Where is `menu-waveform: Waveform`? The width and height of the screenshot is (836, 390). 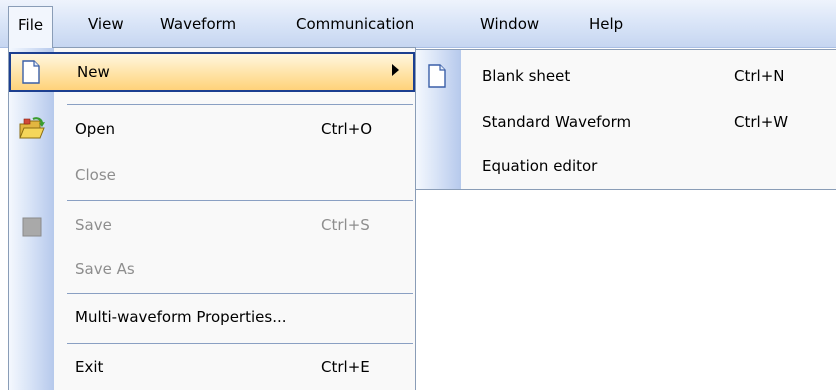
menu-waveform: Waveform is located at coordinates (198, 24).